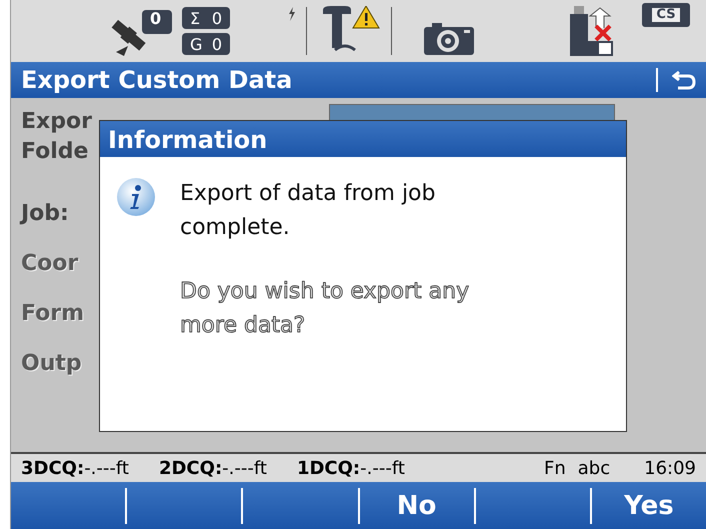  What do you see at coordinates (592, 31) in the screenshot?
I see `usb-disconnected-icon` at bounding box center [592, 31].